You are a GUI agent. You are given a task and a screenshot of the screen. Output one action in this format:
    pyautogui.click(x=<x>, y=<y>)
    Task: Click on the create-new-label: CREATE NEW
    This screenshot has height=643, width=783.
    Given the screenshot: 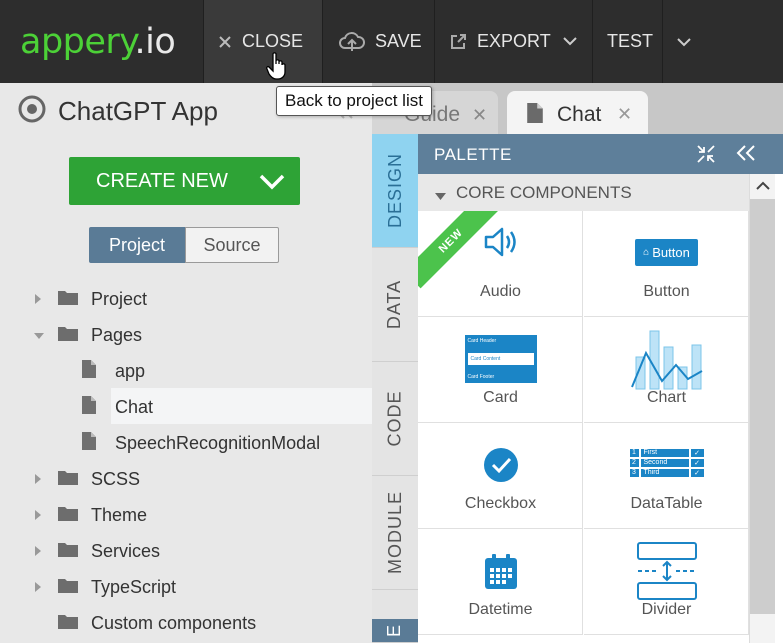 What is the action you would take?
    pyautogui.click(x=162, y=180)
    